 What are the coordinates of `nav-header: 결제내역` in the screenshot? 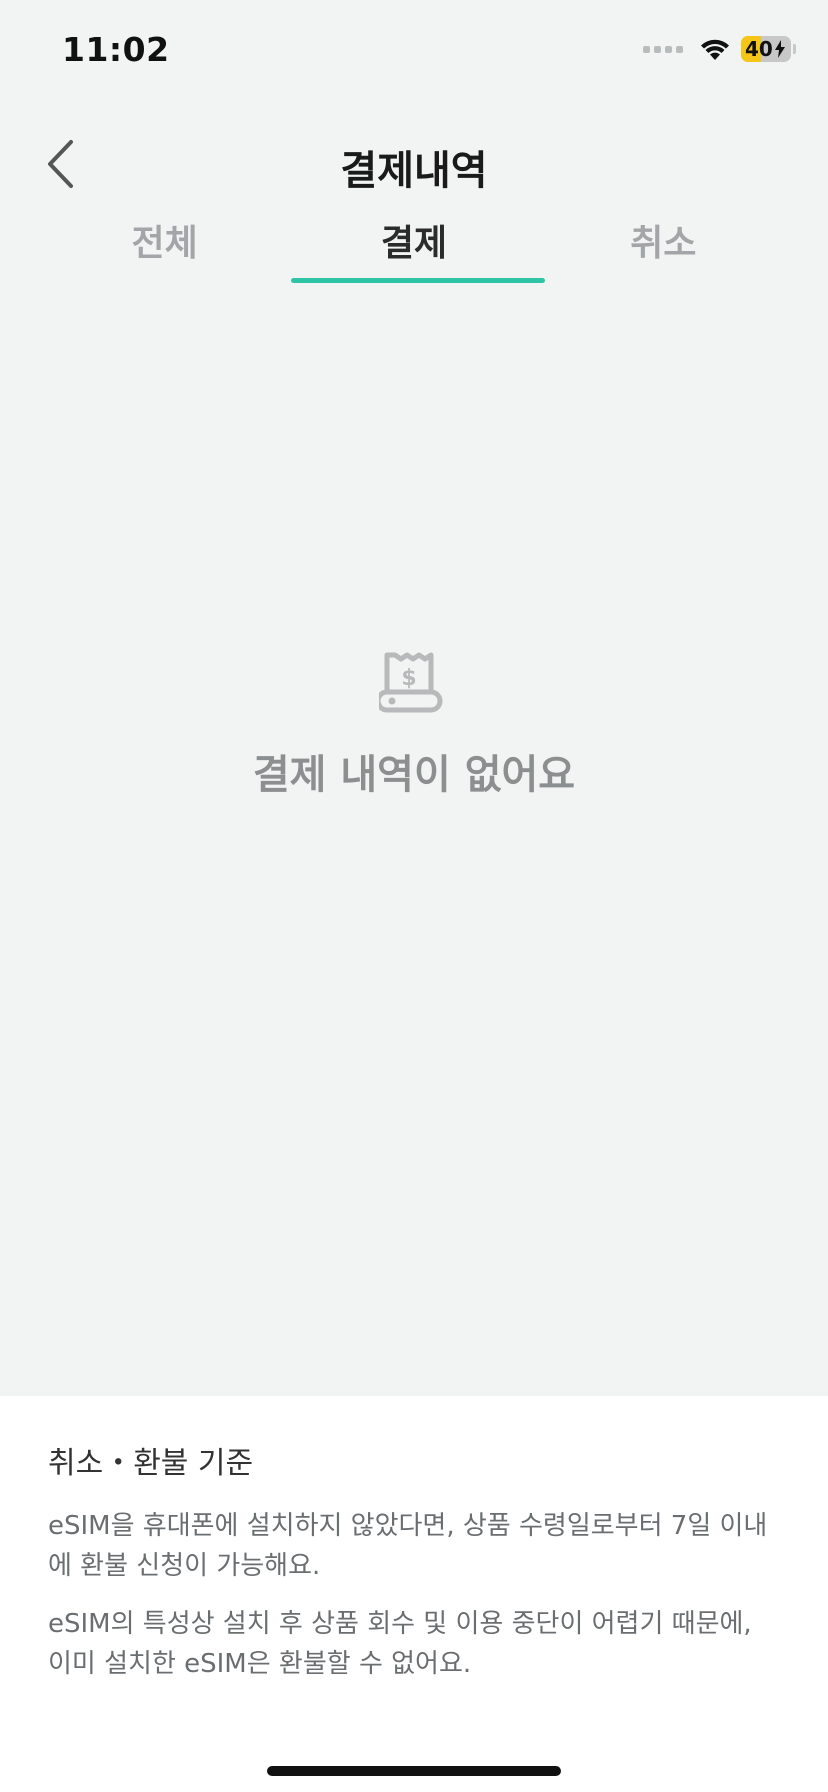 It's located at (414, 160).